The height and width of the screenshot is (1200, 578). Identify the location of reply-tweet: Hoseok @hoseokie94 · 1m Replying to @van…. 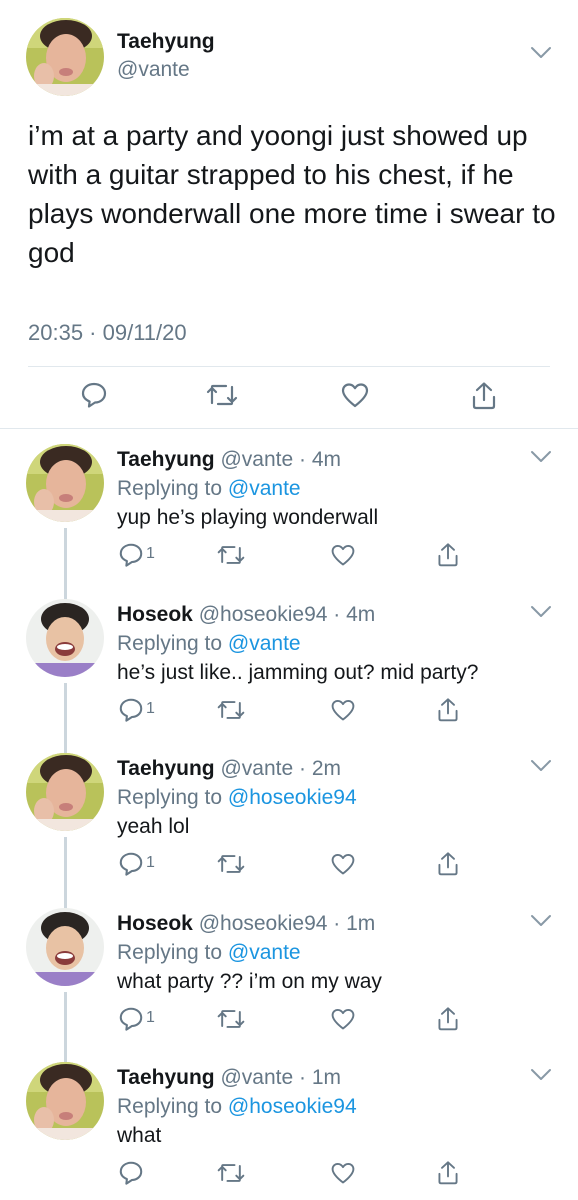
(289, 985).